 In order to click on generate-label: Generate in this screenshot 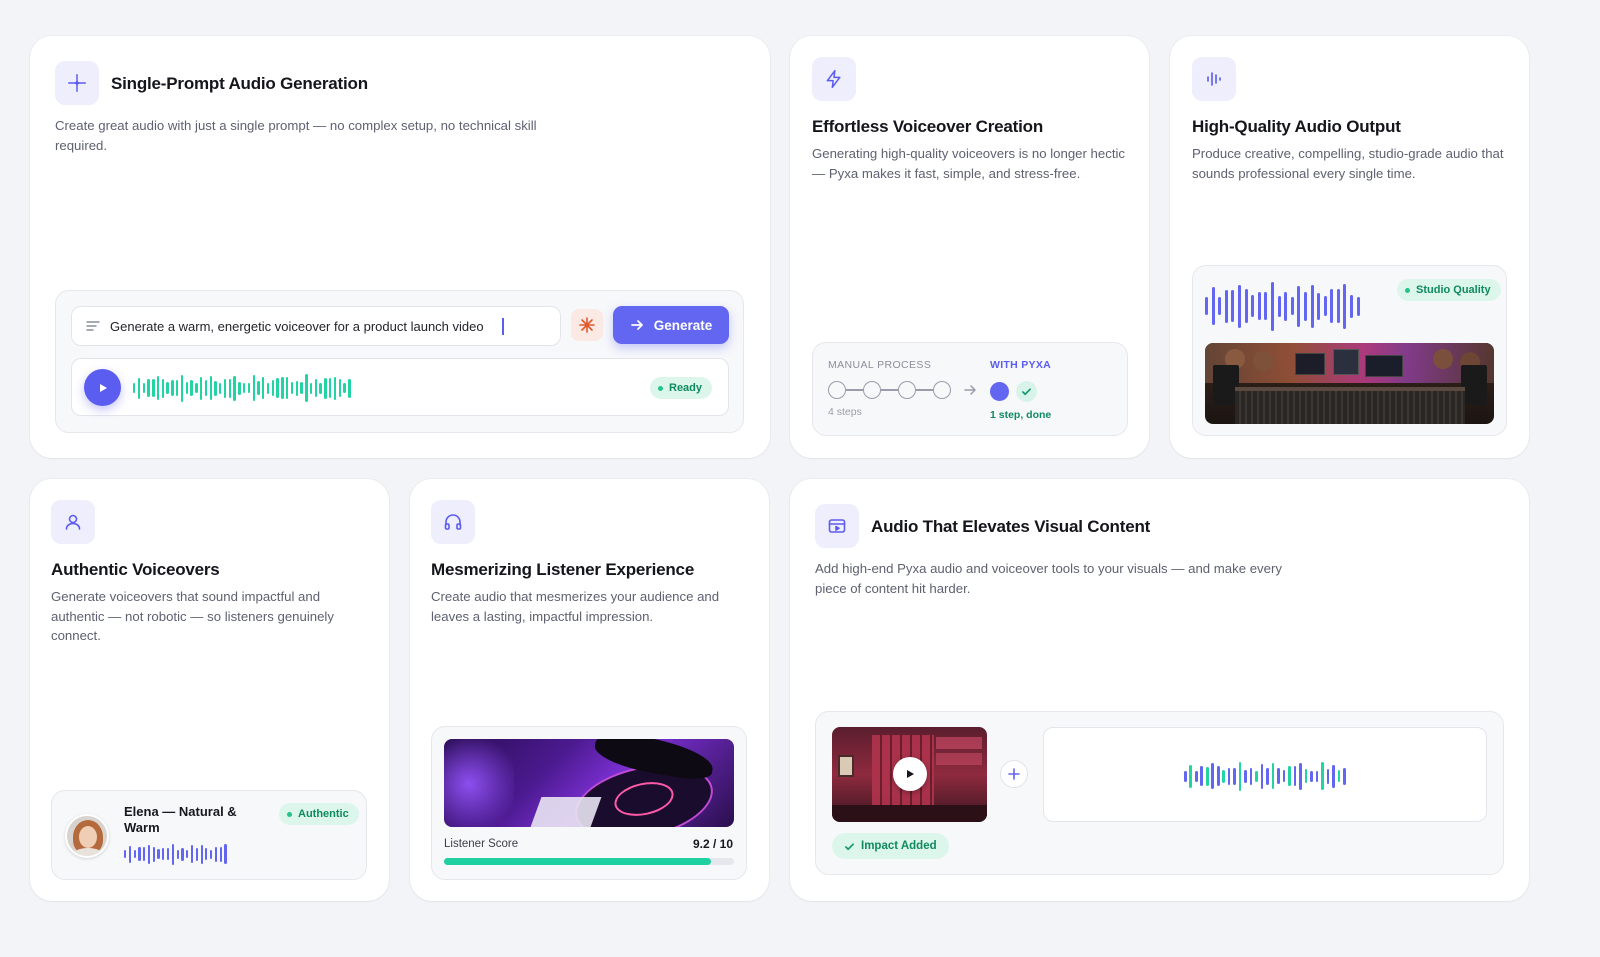, I will do `click(683, 325)`.